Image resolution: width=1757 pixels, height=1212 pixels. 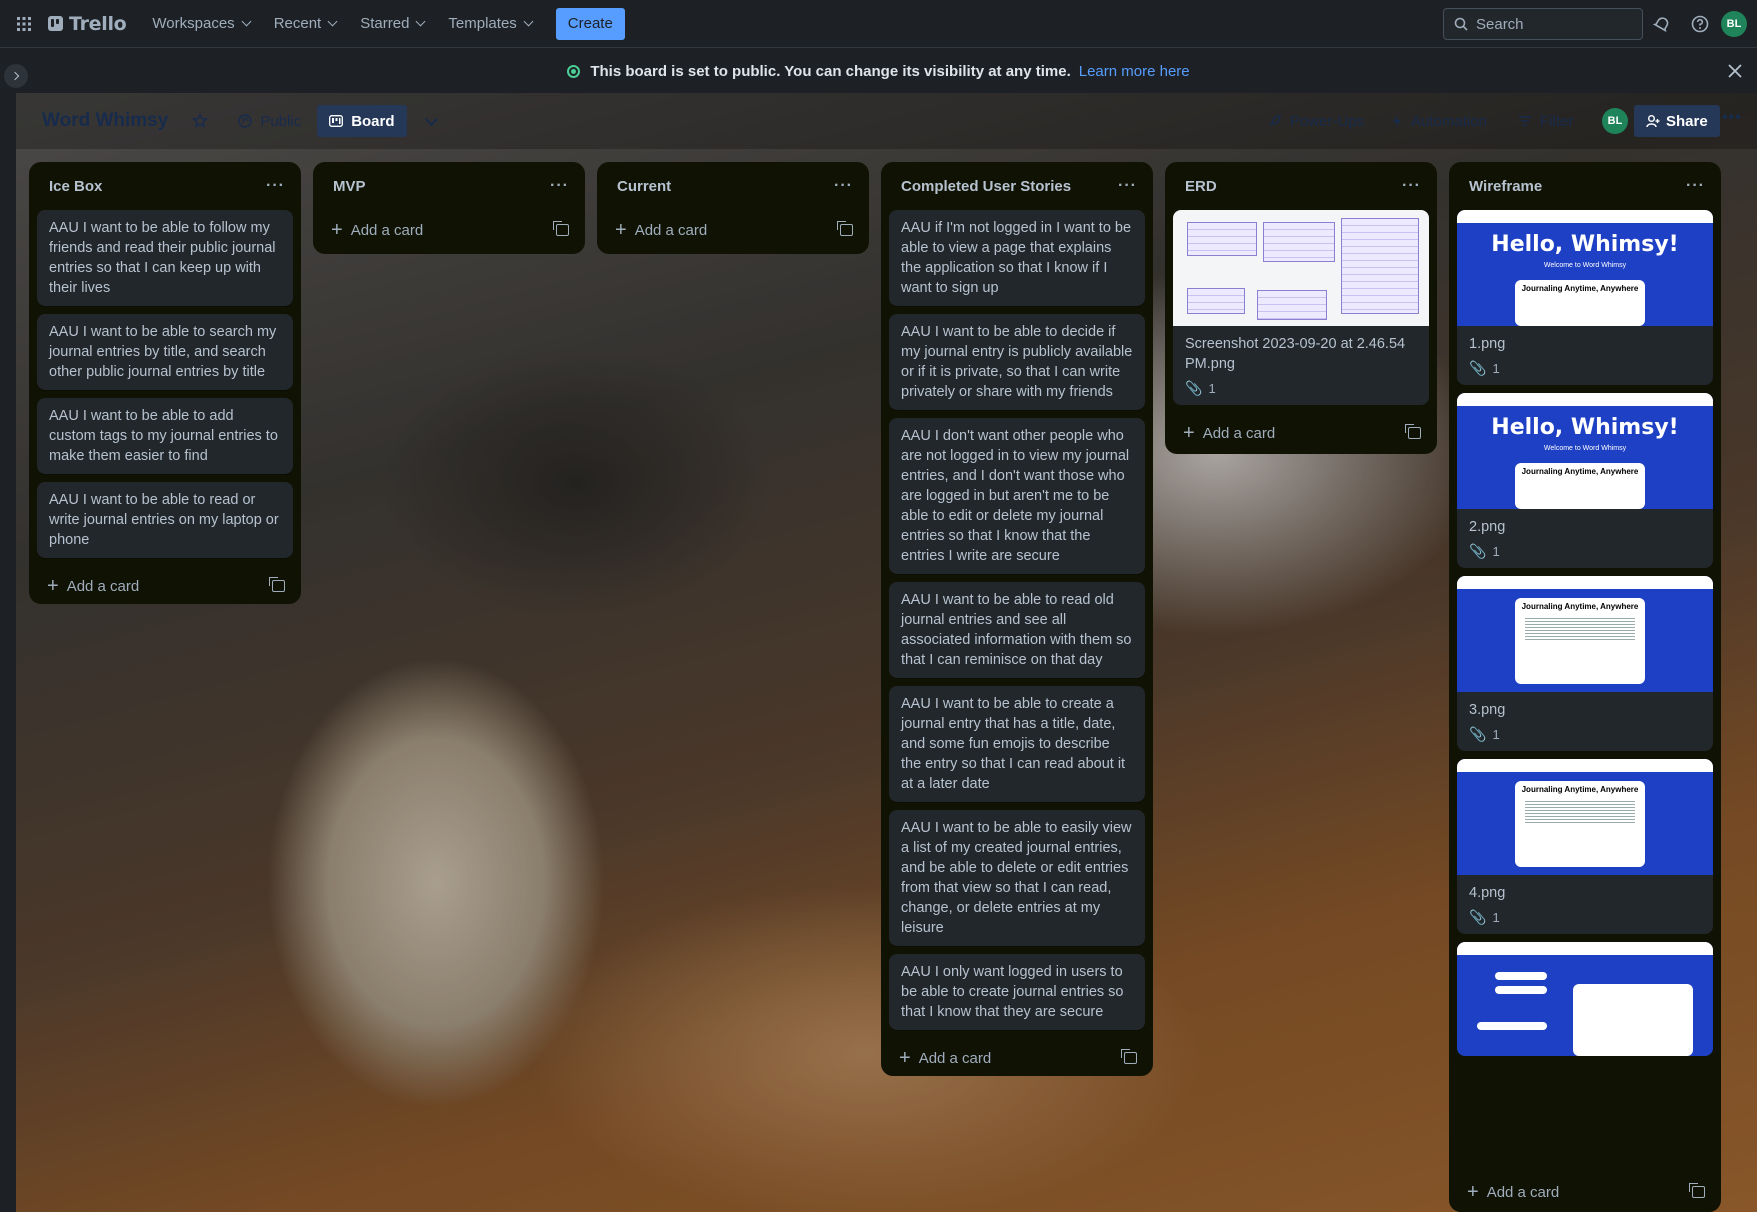 I want to click on learn-more-link: Learn more here, so click(x=1134, y=71).